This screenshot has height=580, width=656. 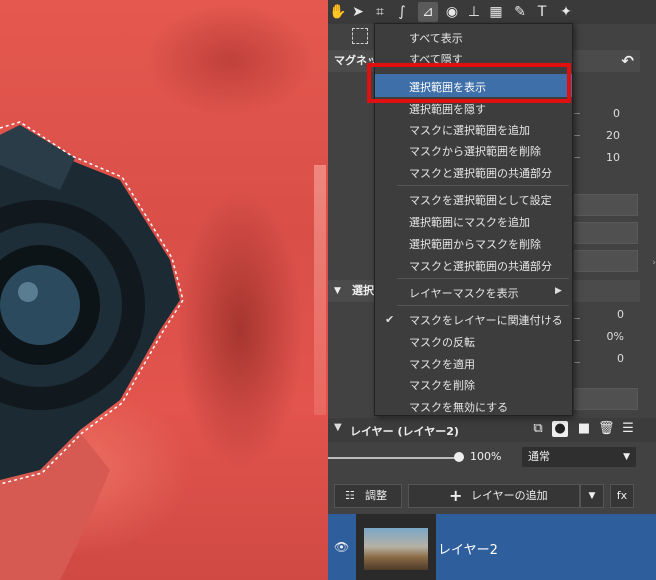 What do you see at coordinates (459, 457) in the screenshot?
I see `opacity-slider-knob` at bounding box center [459, 457].